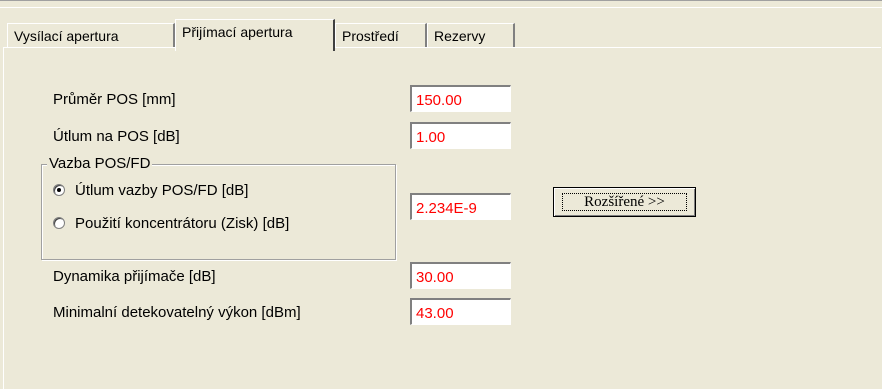  I want to click on vazba-value-input, so click(460, 206).